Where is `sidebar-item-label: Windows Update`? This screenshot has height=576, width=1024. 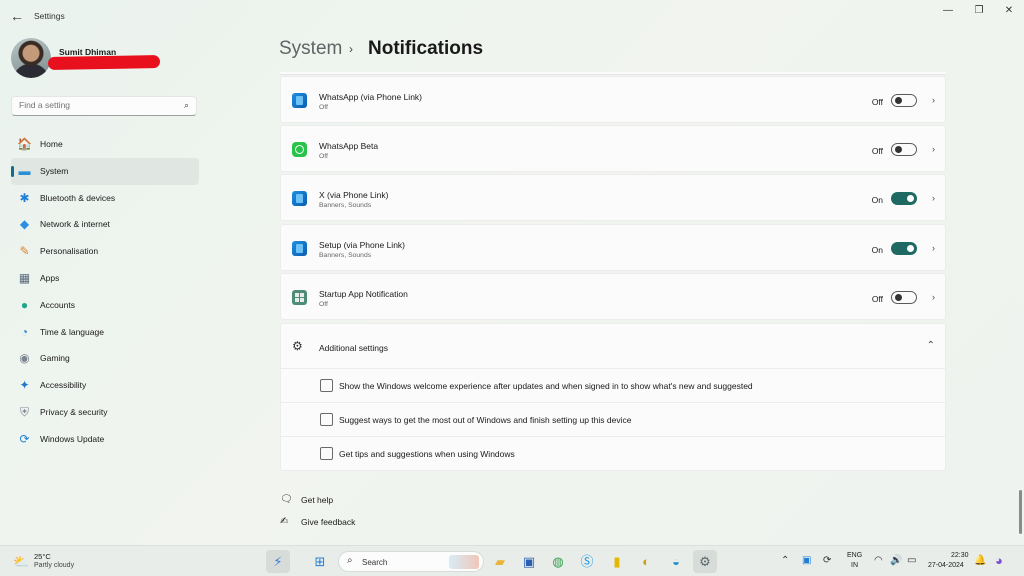
sidebar-item-label: Windows Update is located at coordinates (72, 438).